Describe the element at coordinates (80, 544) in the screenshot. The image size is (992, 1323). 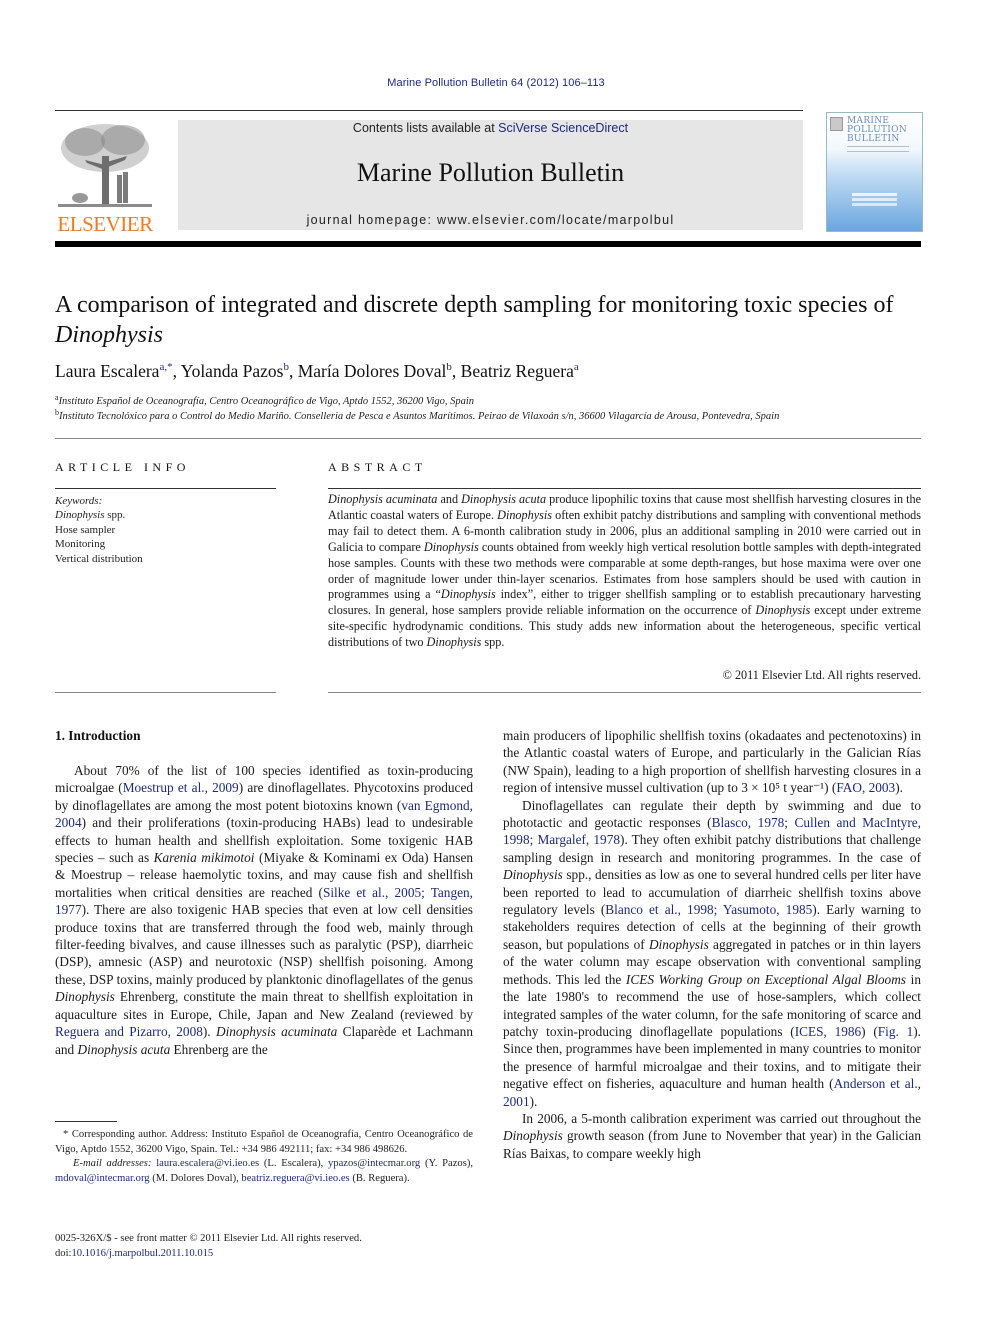
I see `keyword-item: Monitoring` at that location.